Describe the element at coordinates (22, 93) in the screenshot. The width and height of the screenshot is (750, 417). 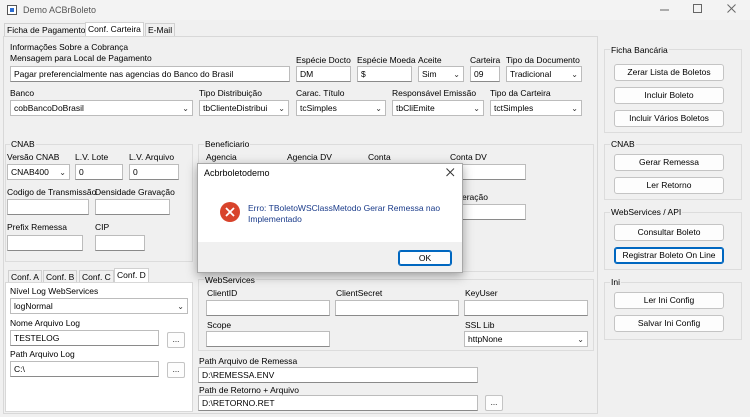
I see `banco-label: Banco` at that location.